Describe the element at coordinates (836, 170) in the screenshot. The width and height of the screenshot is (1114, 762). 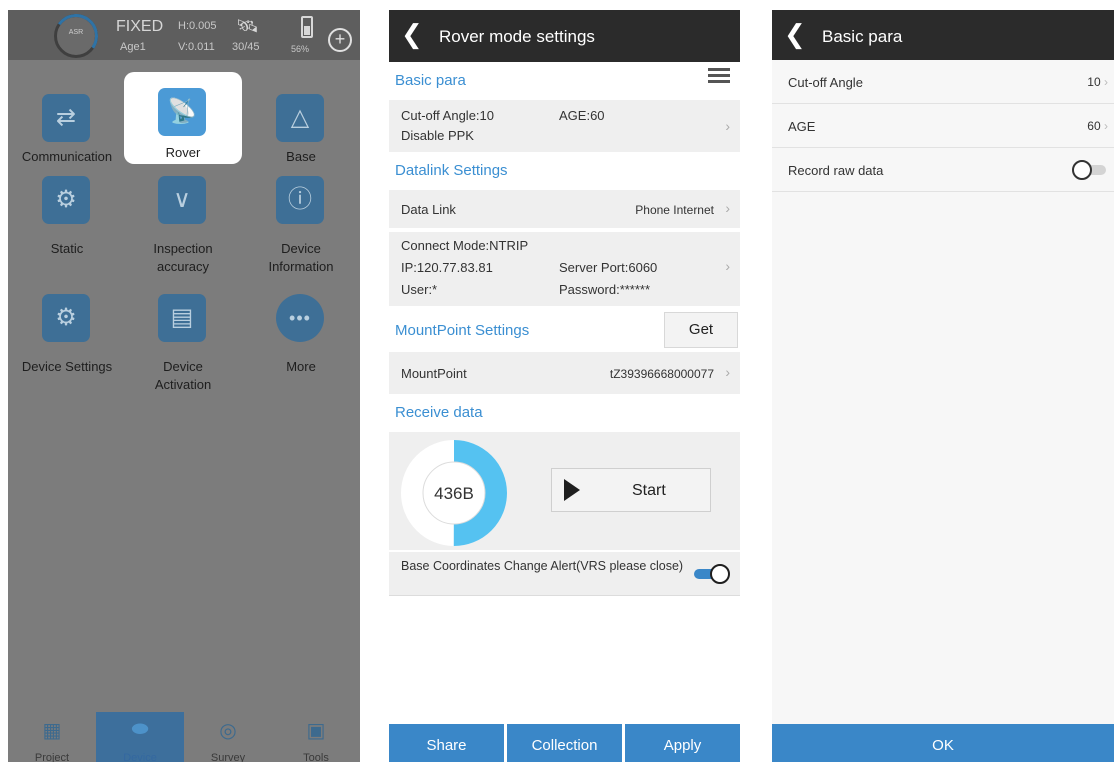
I see `row-label: Record raw data` at that location.